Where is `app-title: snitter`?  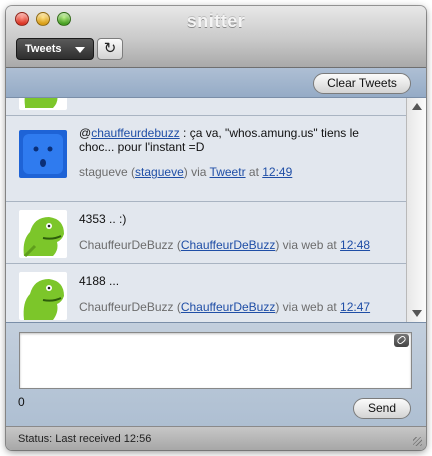
app-title: snitter is located at coordinates (216, 21).